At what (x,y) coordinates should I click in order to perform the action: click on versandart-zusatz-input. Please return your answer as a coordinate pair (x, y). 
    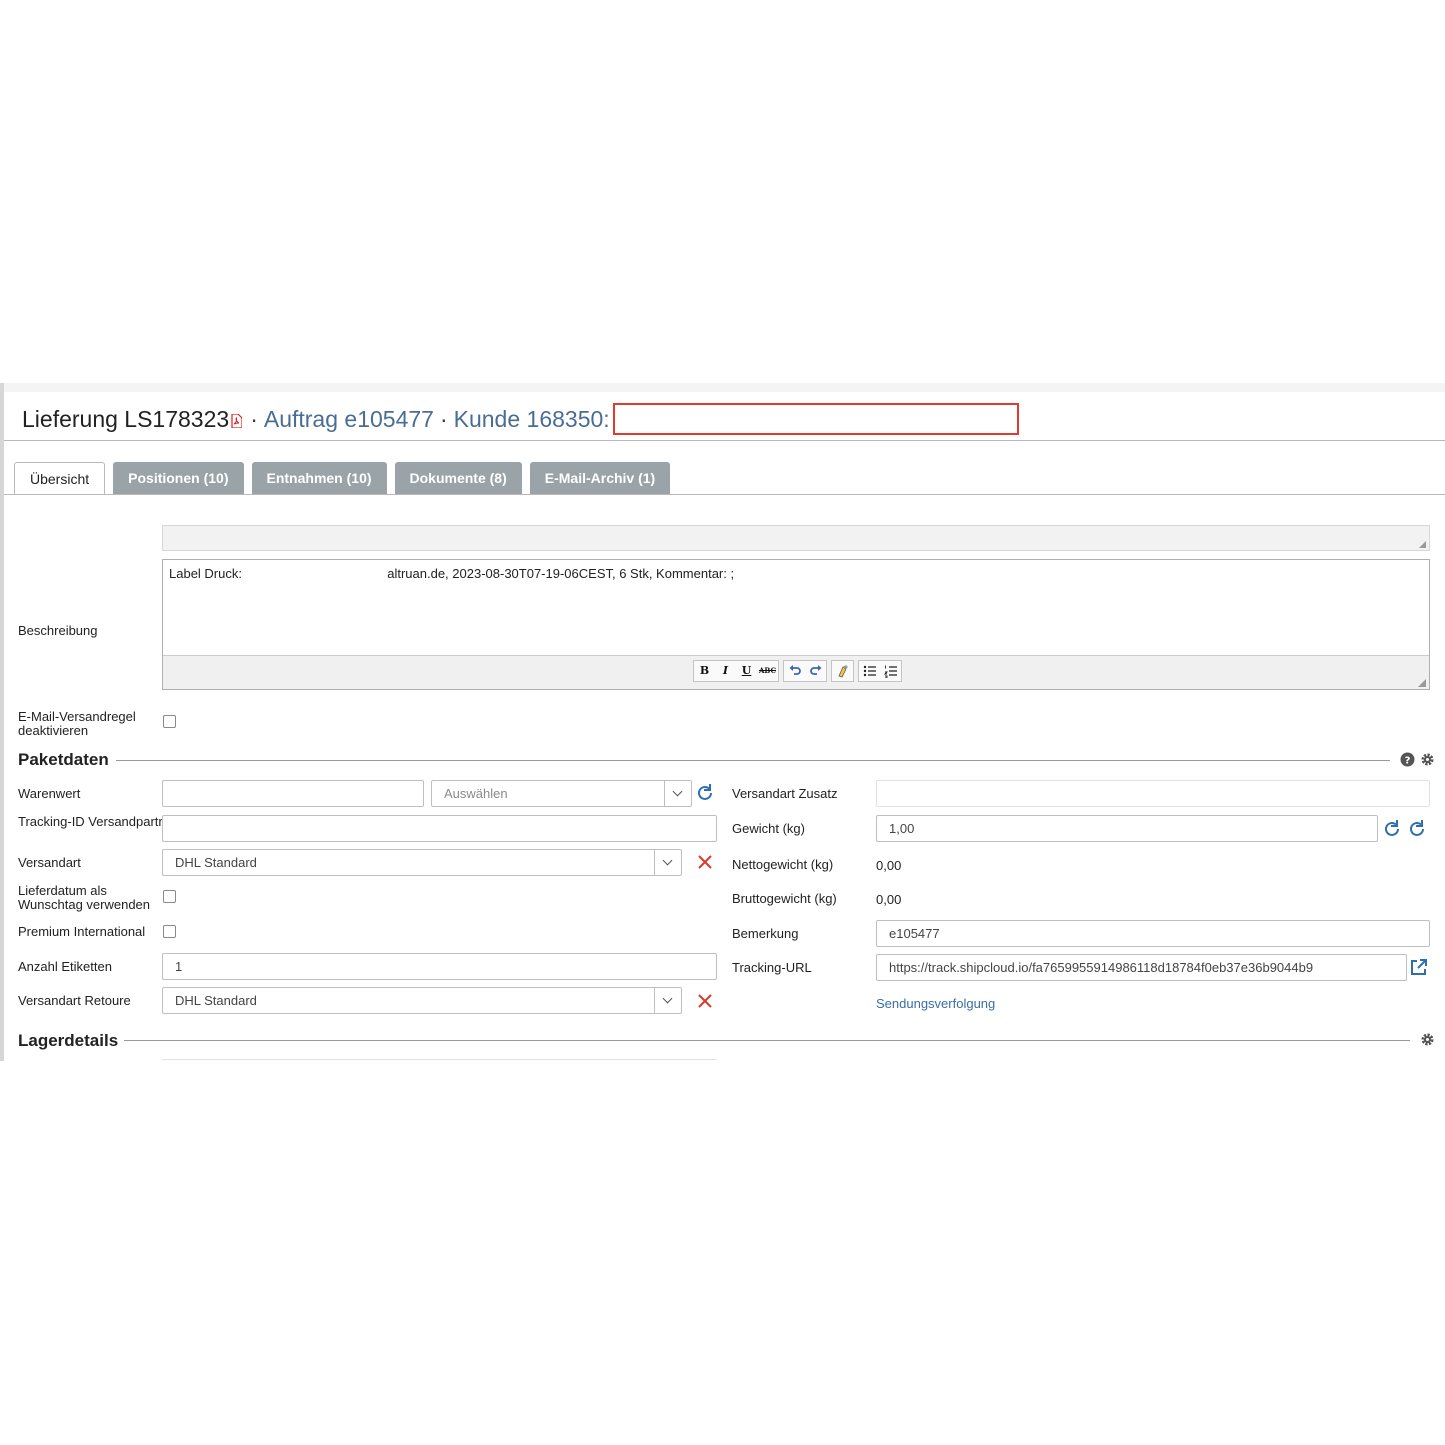
    Looking at the image, I should click on (1153, 793).